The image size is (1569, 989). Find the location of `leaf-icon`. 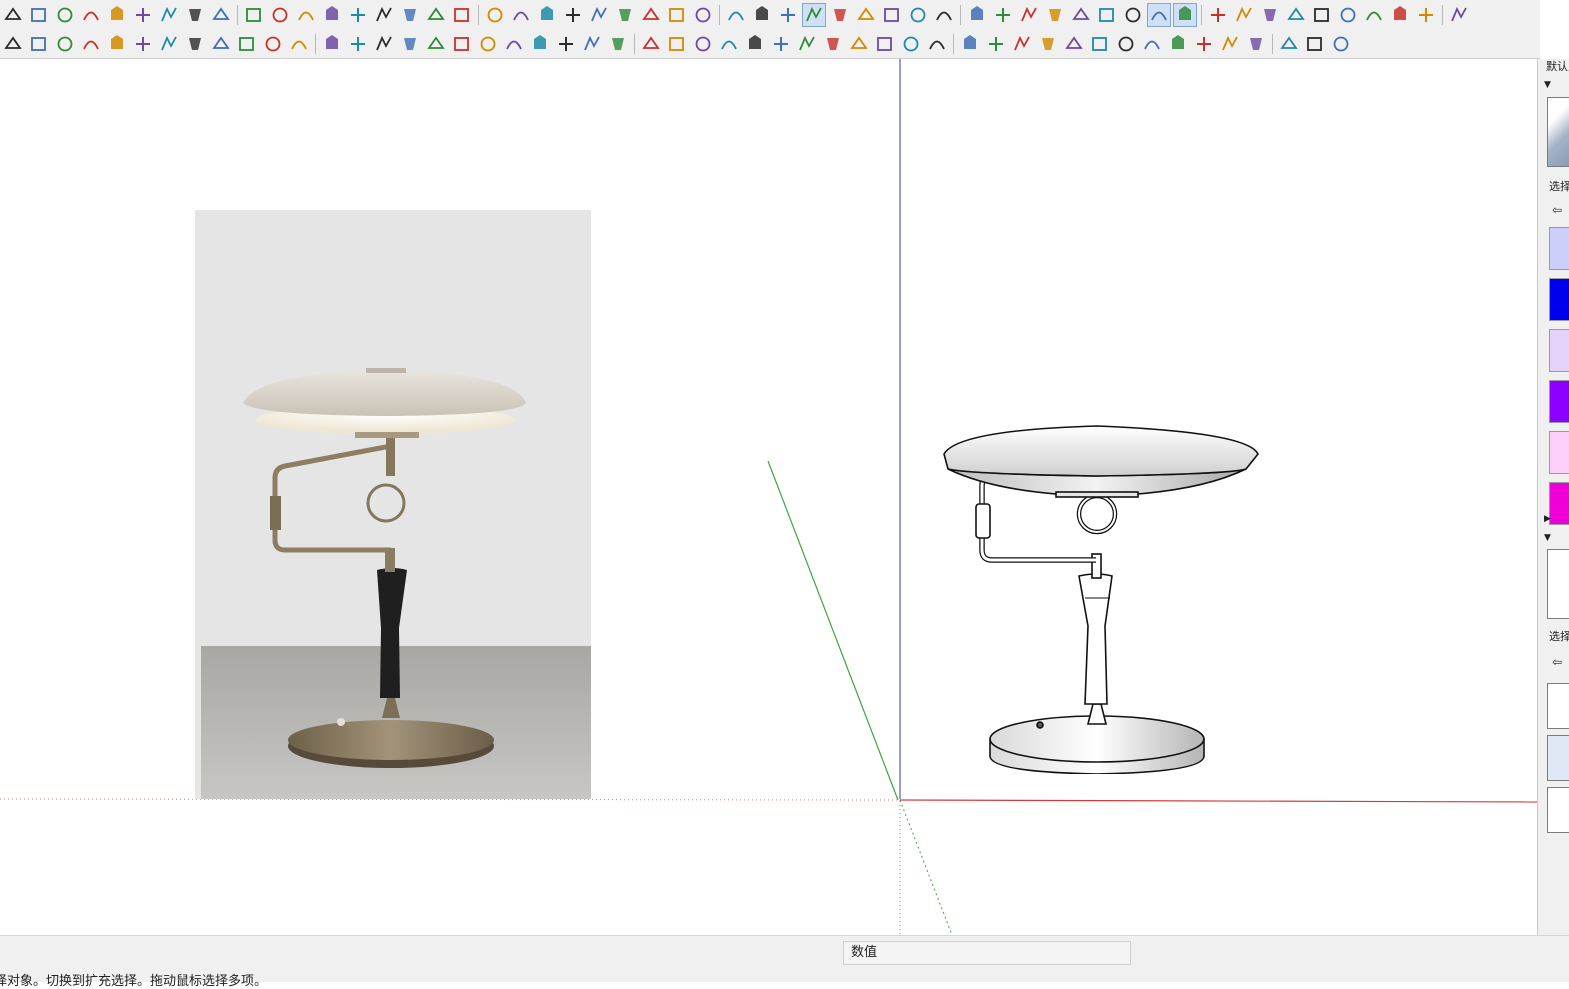

leaf-icon is located at coordinates (1204, 44).